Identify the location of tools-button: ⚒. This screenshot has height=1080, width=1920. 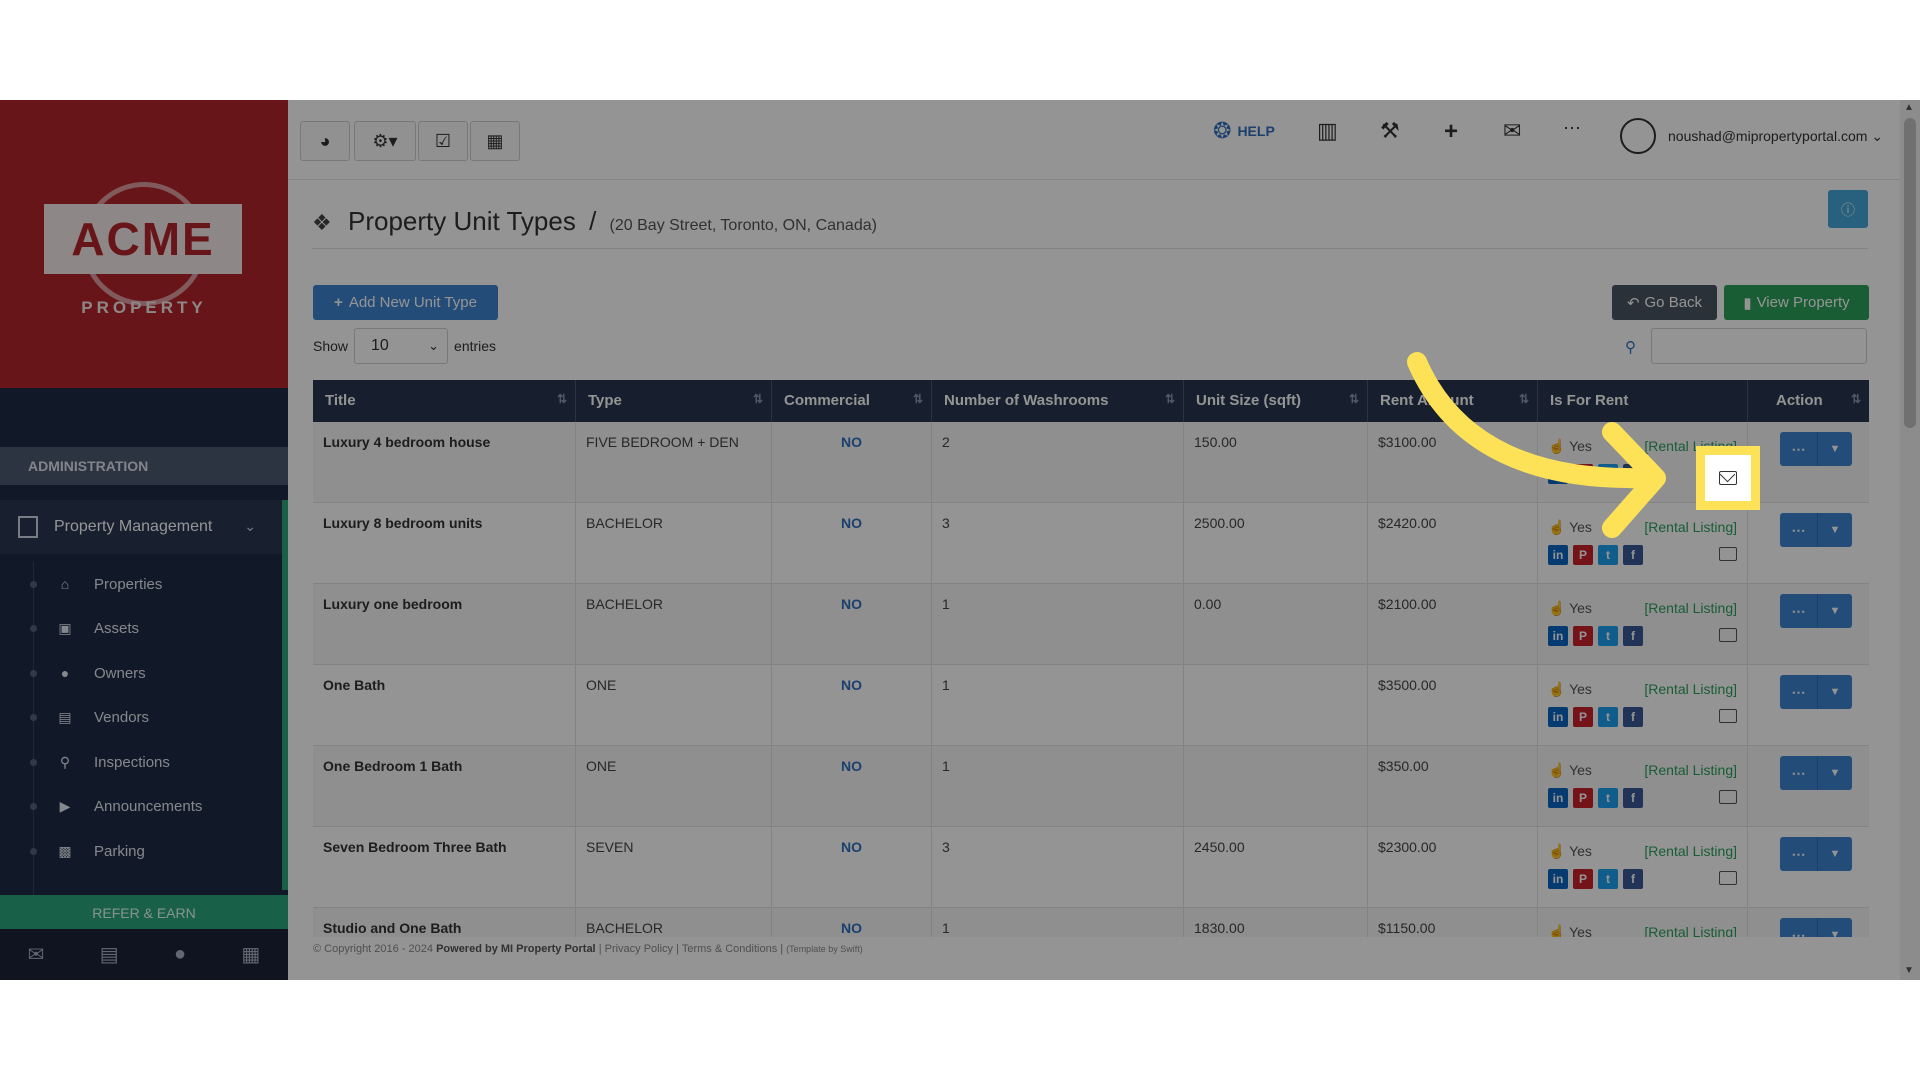
(1390, 131).